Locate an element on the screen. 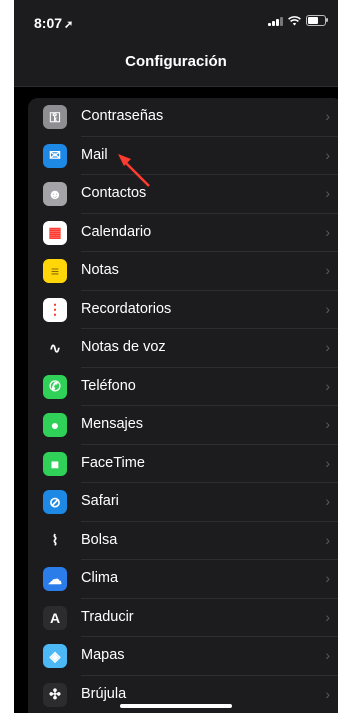  settings-row-notes: ≡ Notas › is located at coordinates (183, 271).